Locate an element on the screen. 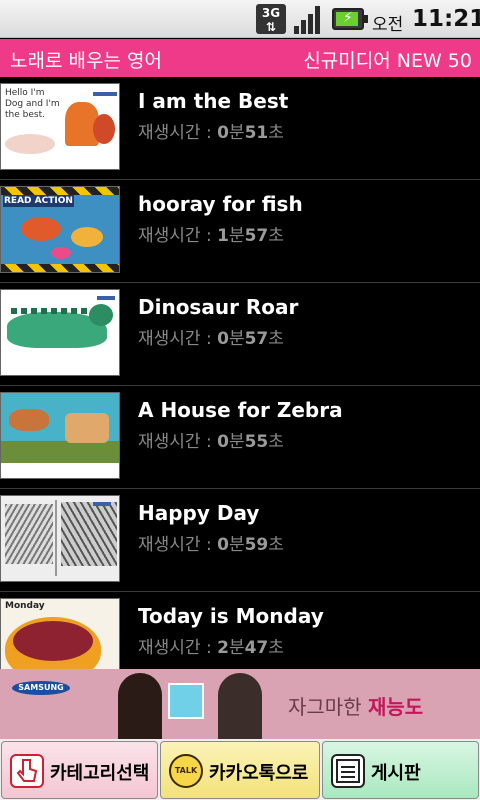  kakao-talk-icon: TALK is located at coordinates (186, 771).